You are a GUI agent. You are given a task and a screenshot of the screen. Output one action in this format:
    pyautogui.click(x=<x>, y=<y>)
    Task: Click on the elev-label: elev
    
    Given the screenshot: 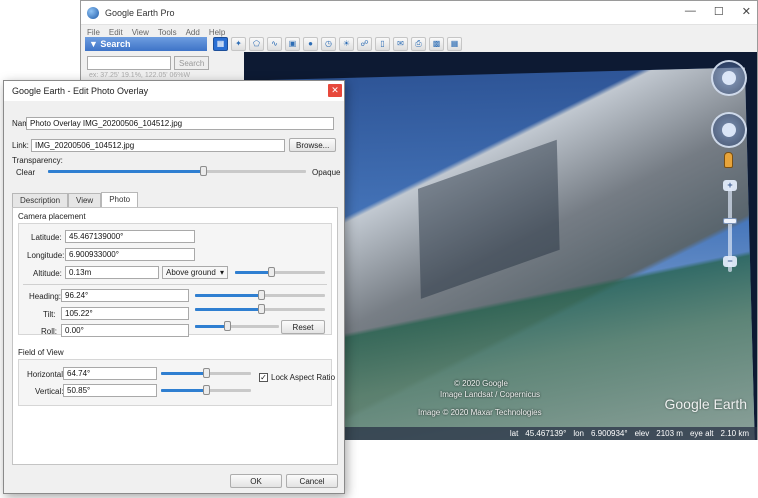 What is the action you would take?
    pyautogui.click(x=642, y=433)
    